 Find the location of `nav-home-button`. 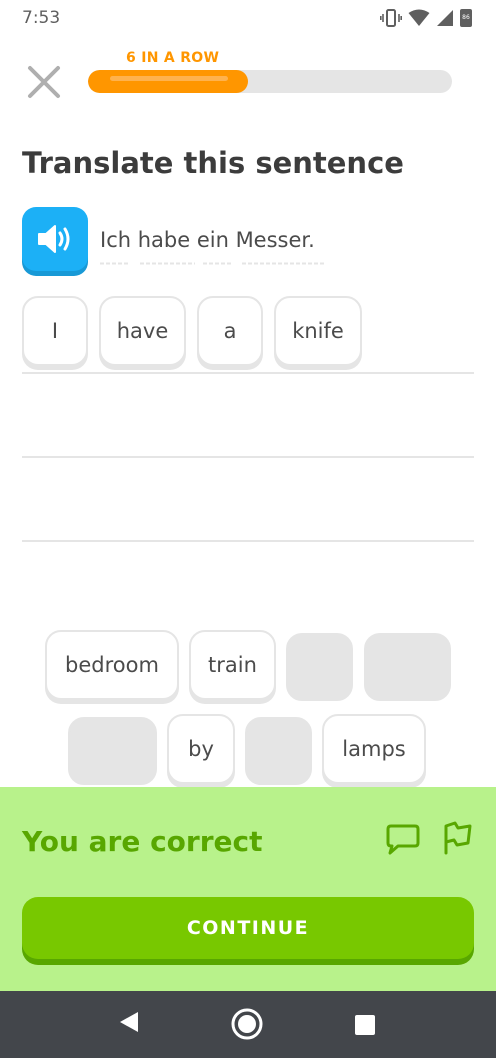

nav-home-button is located at coordinates (247, 1026).